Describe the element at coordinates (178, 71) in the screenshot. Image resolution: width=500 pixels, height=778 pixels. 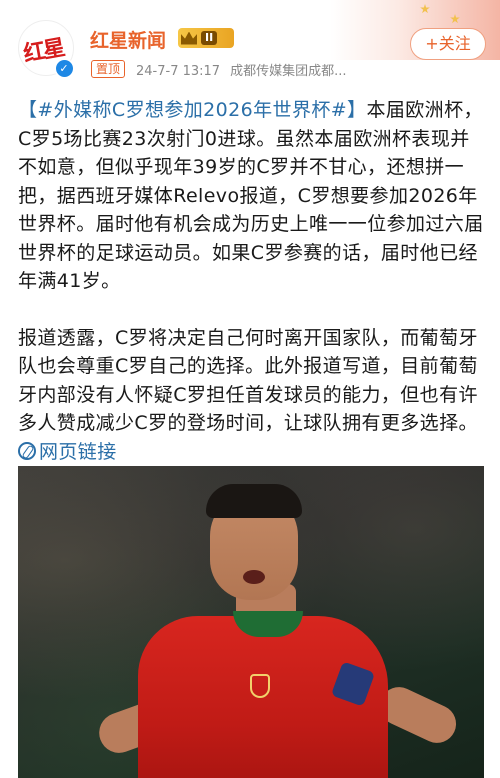
I see `post-timestamp: 24-7-7 13:17` at that location.